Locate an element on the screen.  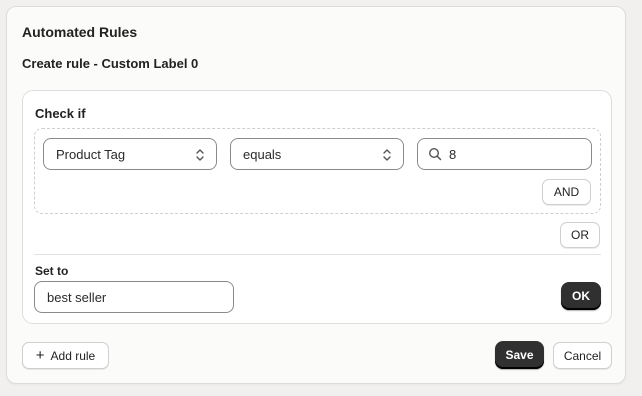
add-and-condition-button: AND is located at coordinates (566, 192).